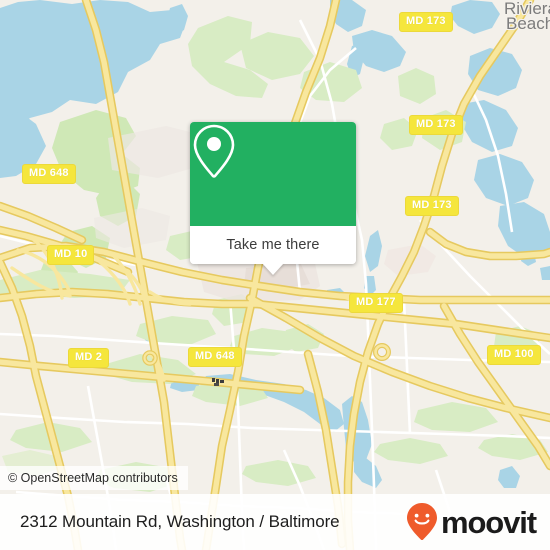 This screenshot has width=550, height=550. Describe the element at coordinates (180, 521) in the screenshot. I see `address-label: 2312 Mountain Rd, Washington / Baltimore` at that location.